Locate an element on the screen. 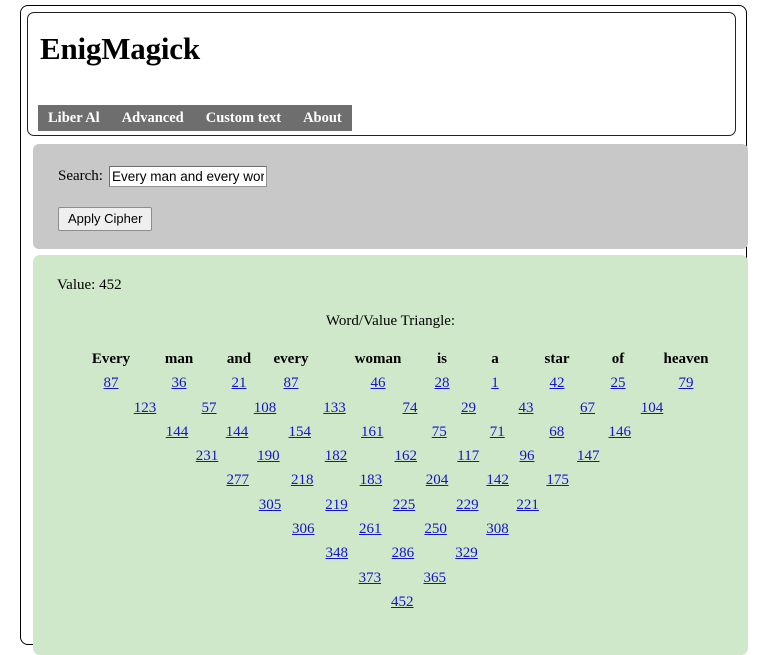  triangle-value-link: 219 is located at coordinates (336, 505).